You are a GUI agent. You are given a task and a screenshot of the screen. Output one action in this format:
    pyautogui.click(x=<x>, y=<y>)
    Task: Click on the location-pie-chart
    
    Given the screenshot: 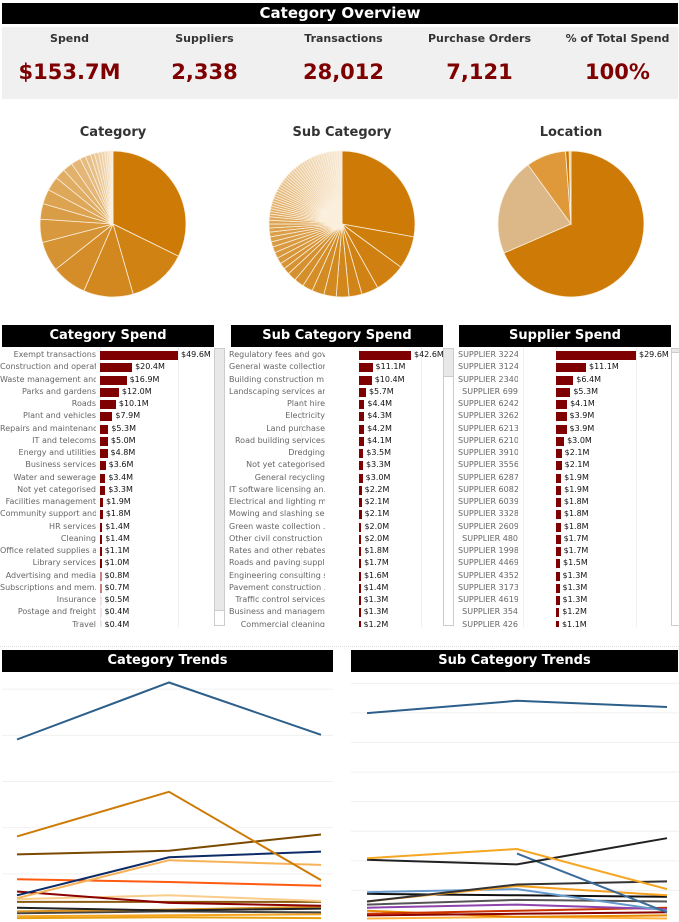 What is the action you would take?
    pyautogui.click(x=571, y=224)
    